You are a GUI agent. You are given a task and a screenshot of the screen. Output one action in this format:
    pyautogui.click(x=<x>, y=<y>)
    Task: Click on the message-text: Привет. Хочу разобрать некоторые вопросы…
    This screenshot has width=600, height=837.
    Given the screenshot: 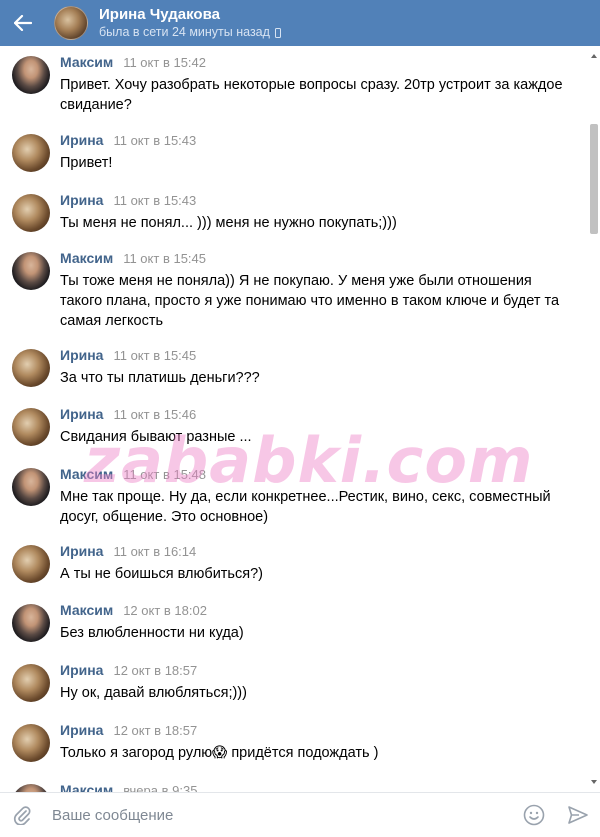 What is the action you would take?
    pyautogui.click(x=311, y=95)
    